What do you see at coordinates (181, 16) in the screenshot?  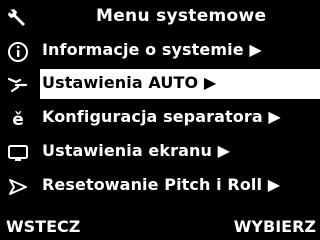 I see `page-title: Menu systemowe` at bounding box center [181, 16].